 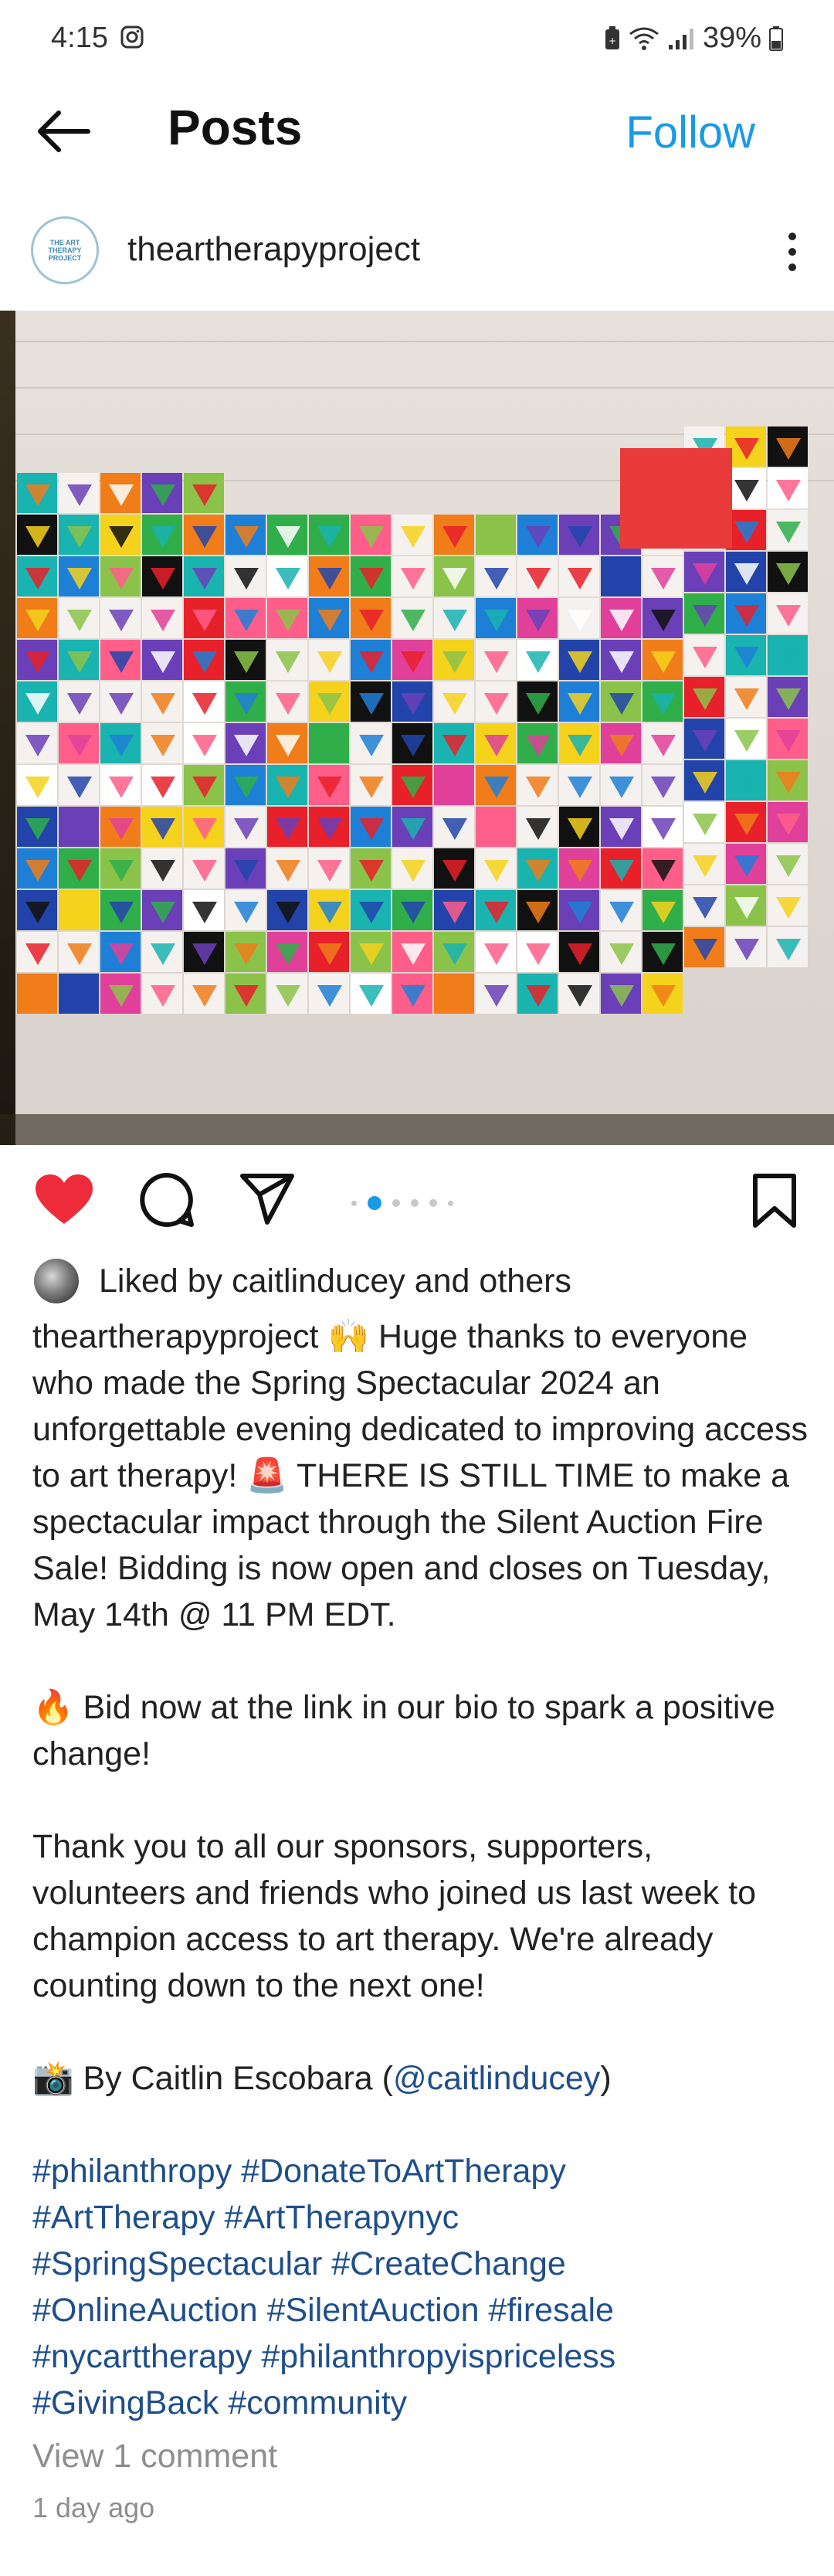 What do you see at coordinates (693, 38) in the screenshot?
I see `status-indicators: + 39%` at bounding box center [693, 38].